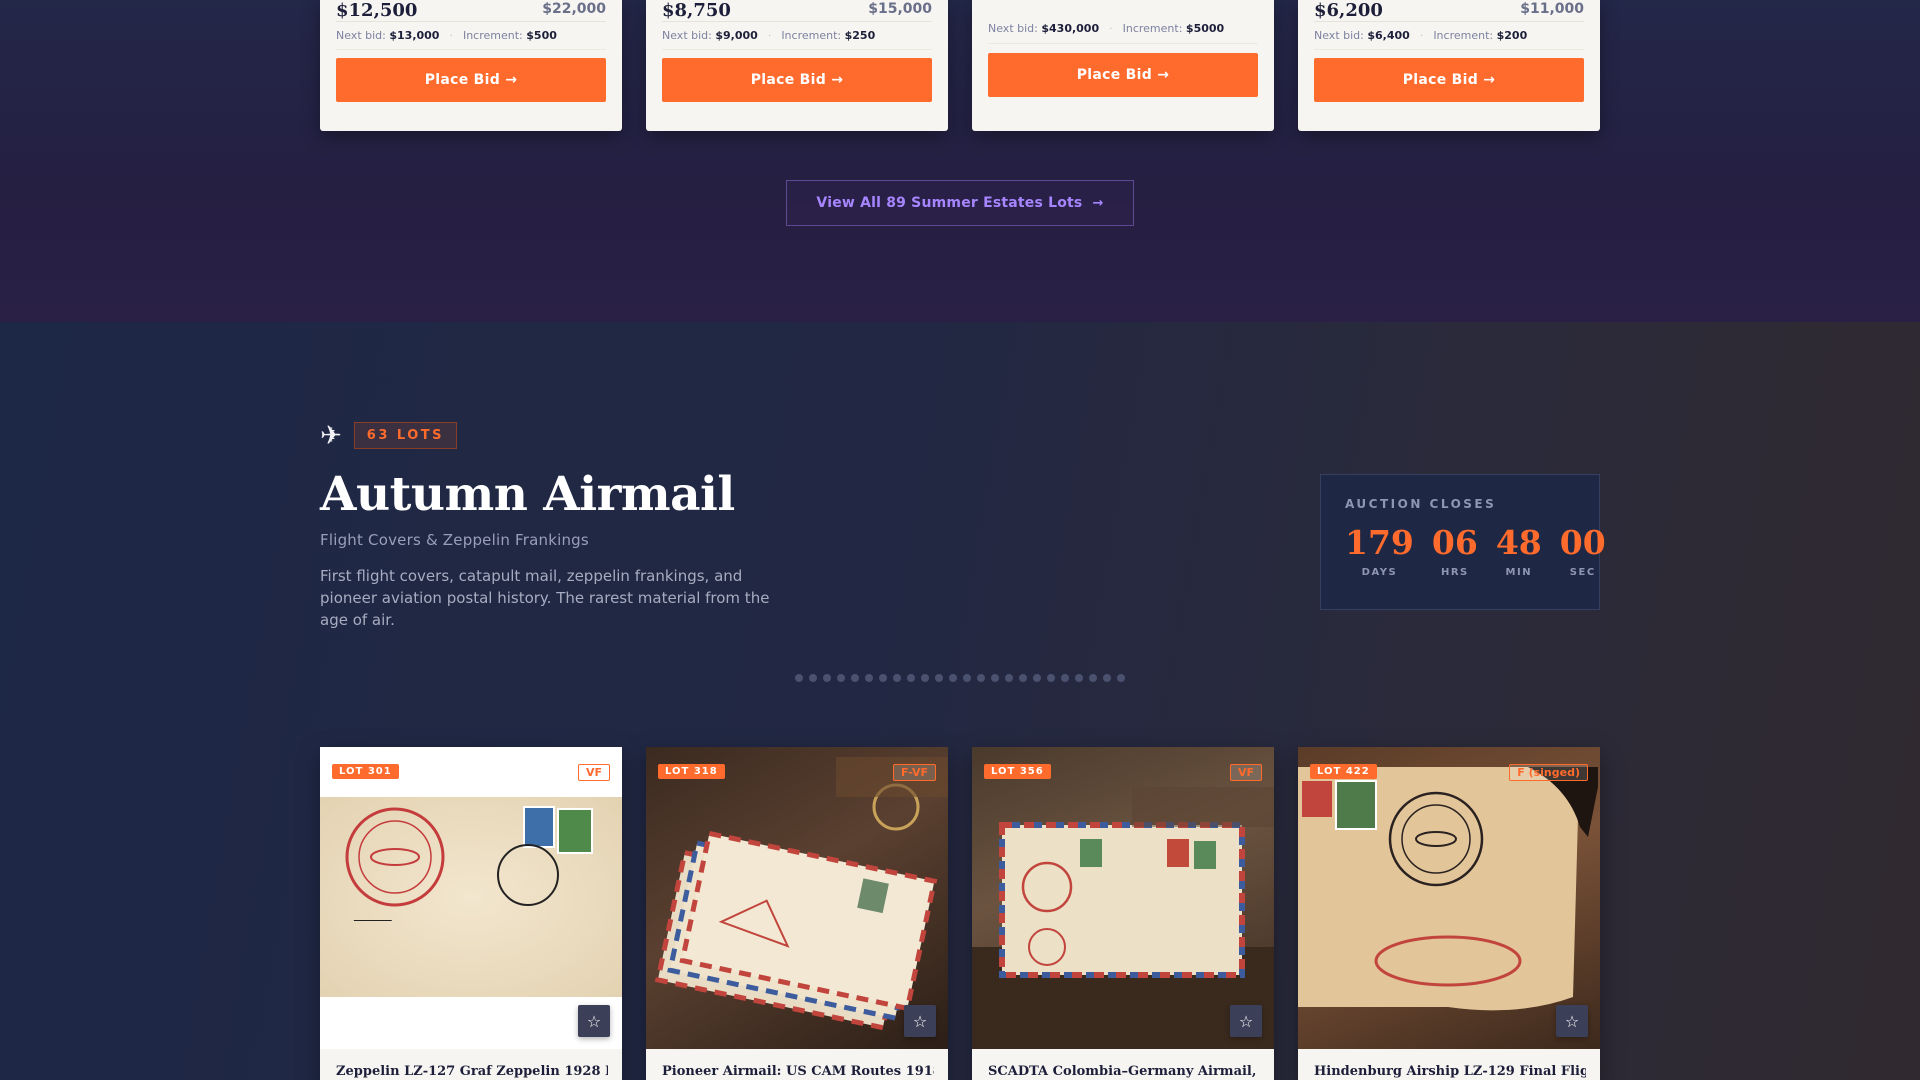 The image size is (1920, 1080). I want to click on lot-title: SCADTA Colombia–Germany Airmail, 1923, so click(1124, 1071).